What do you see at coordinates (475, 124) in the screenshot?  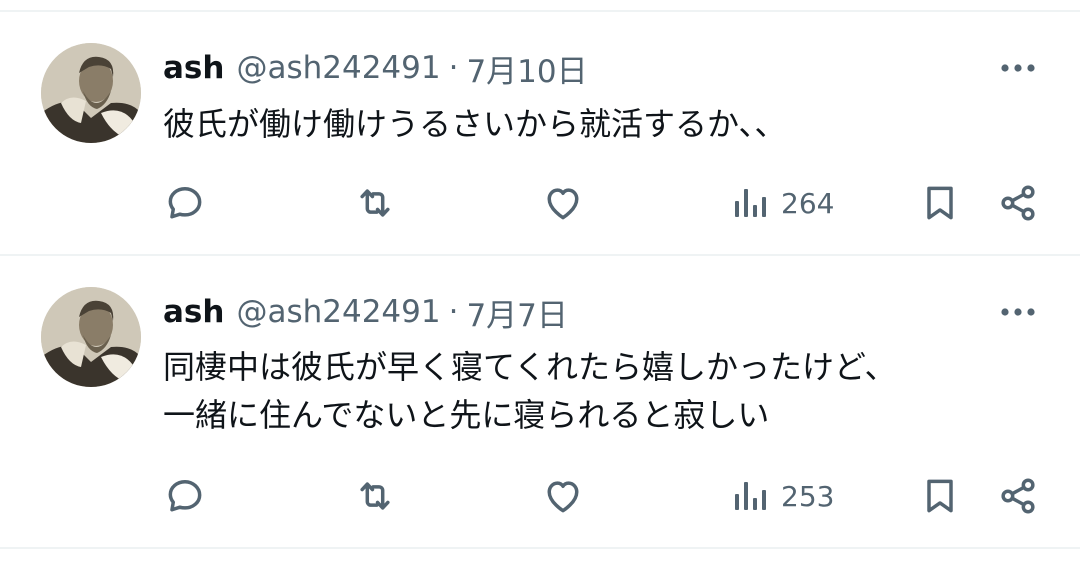 I see `post-text-line: 彼氏が働け働けうるさいから就活するか、、` at bounding box center [475, 124].